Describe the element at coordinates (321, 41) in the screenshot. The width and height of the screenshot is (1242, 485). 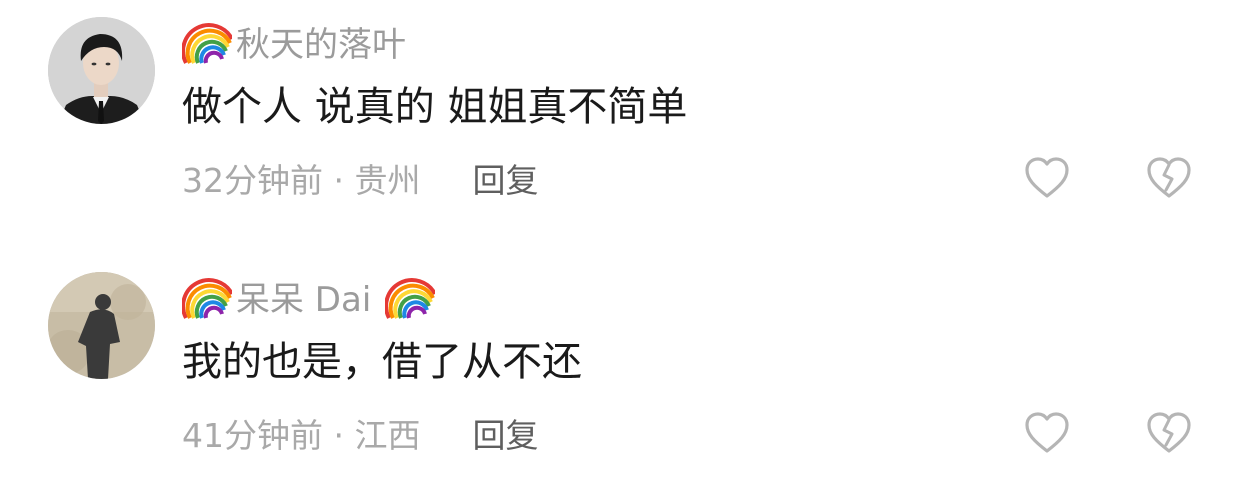
I see `username: 秋天的落叶` at that location.